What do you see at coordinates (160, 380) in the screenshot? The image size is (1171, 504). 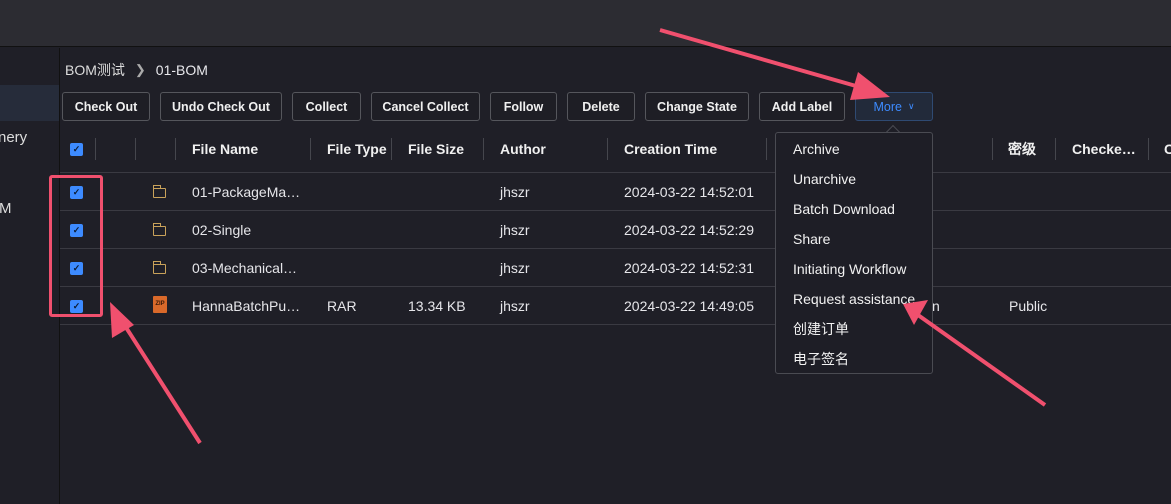 I see `arrow-to-checkboxes` at bounding box center [160, 380].